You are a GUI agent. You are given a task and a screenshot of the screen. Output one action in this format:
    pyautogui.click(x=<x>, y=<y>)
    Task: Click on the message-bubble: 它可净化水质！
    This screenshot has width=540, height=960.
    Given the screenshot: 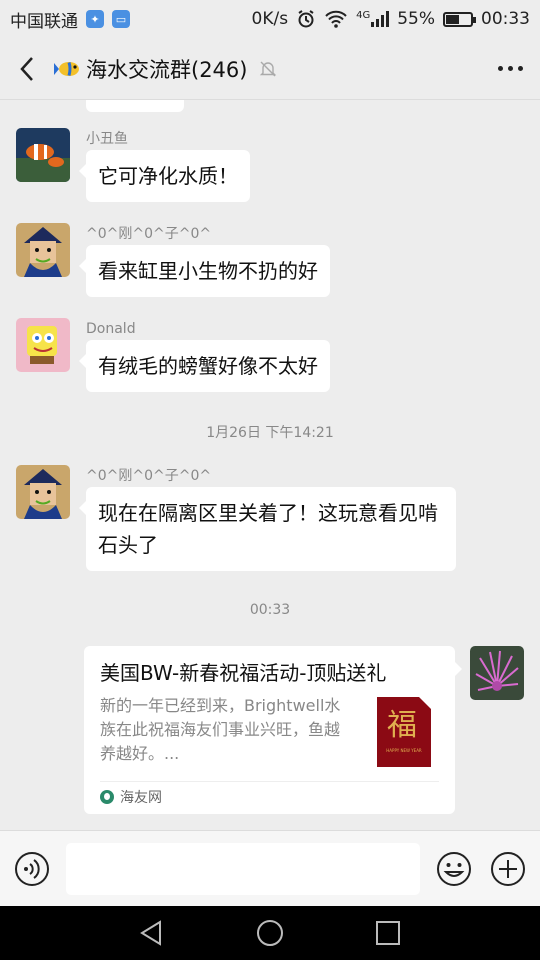 What is the action you would take?
    pyautogui.click(x=164, y=176)
    